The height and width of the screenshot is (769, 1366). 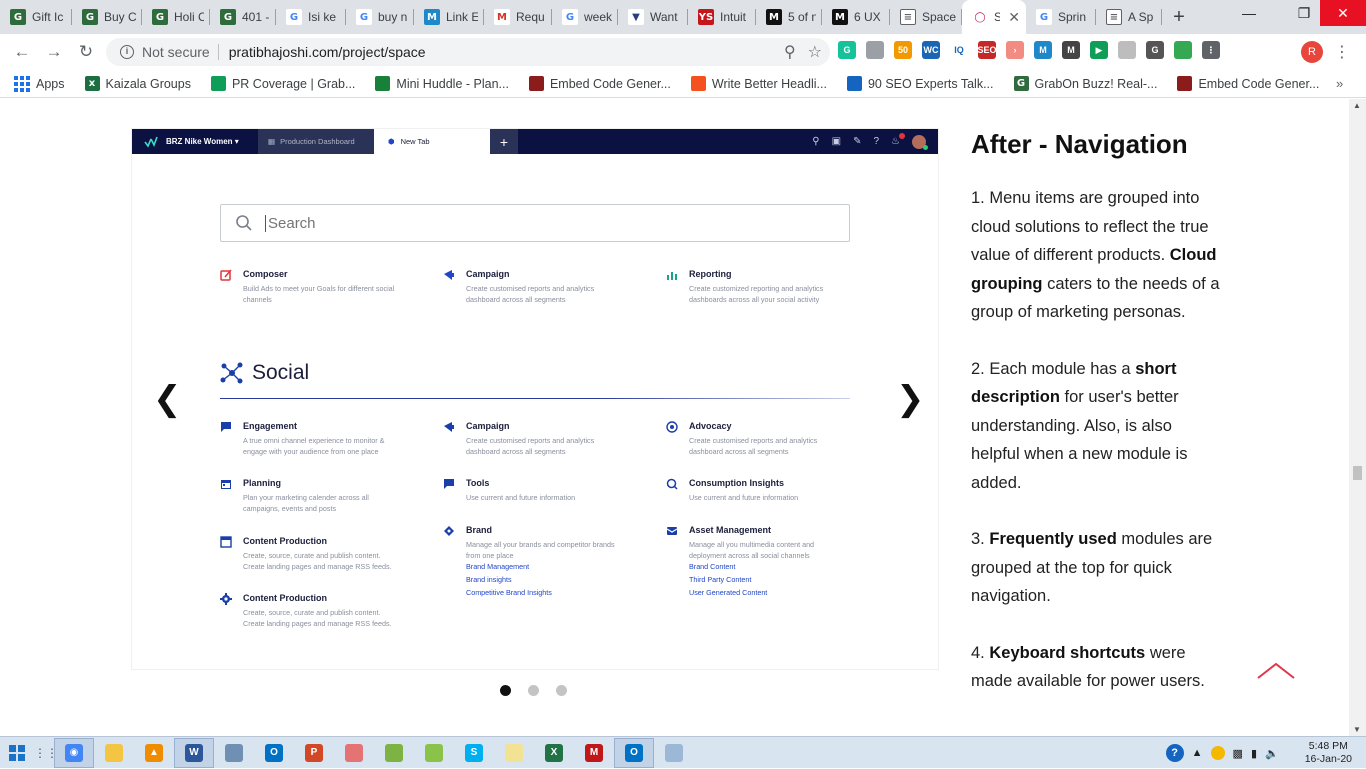 I want to click on browser-tab: G Buy C, so click(x=107, y=17).